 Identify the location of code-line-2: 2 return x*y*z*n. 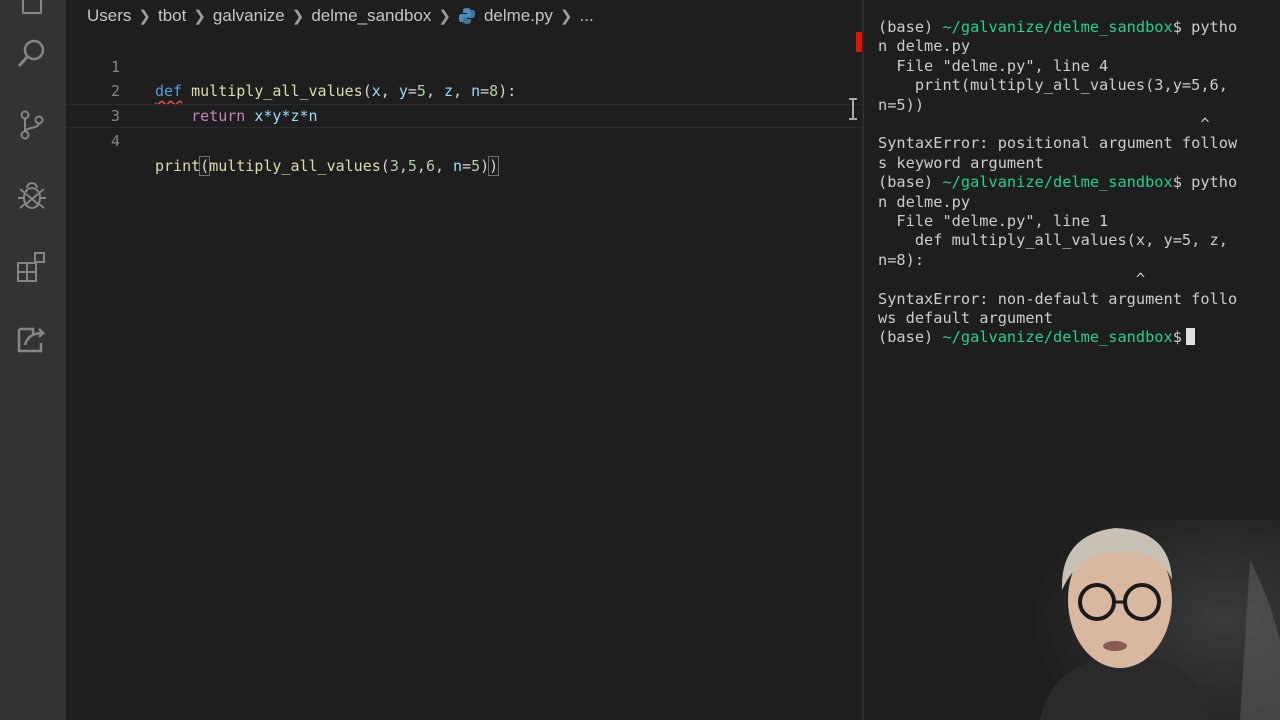
(464, 90).